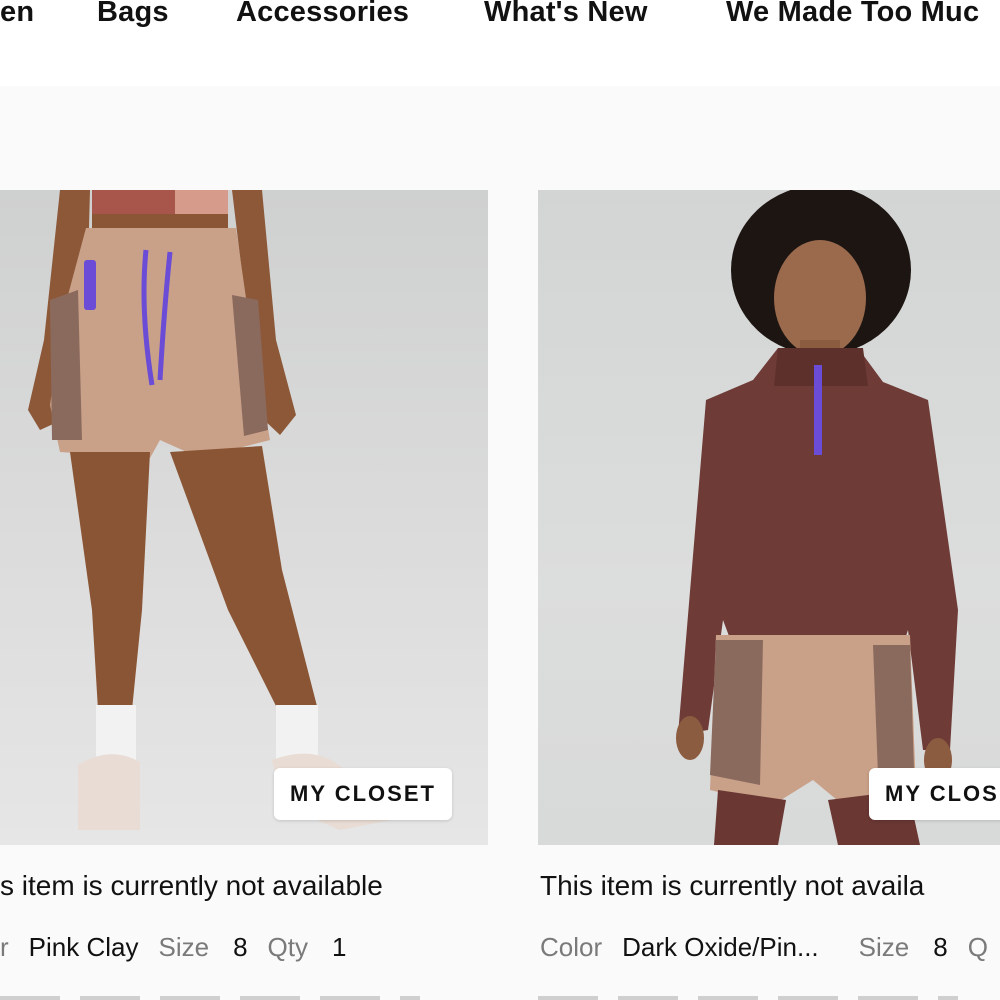 This screenshot has width=1000, height=1000. I want to click on qty-label: Qty, so click(287, 947).